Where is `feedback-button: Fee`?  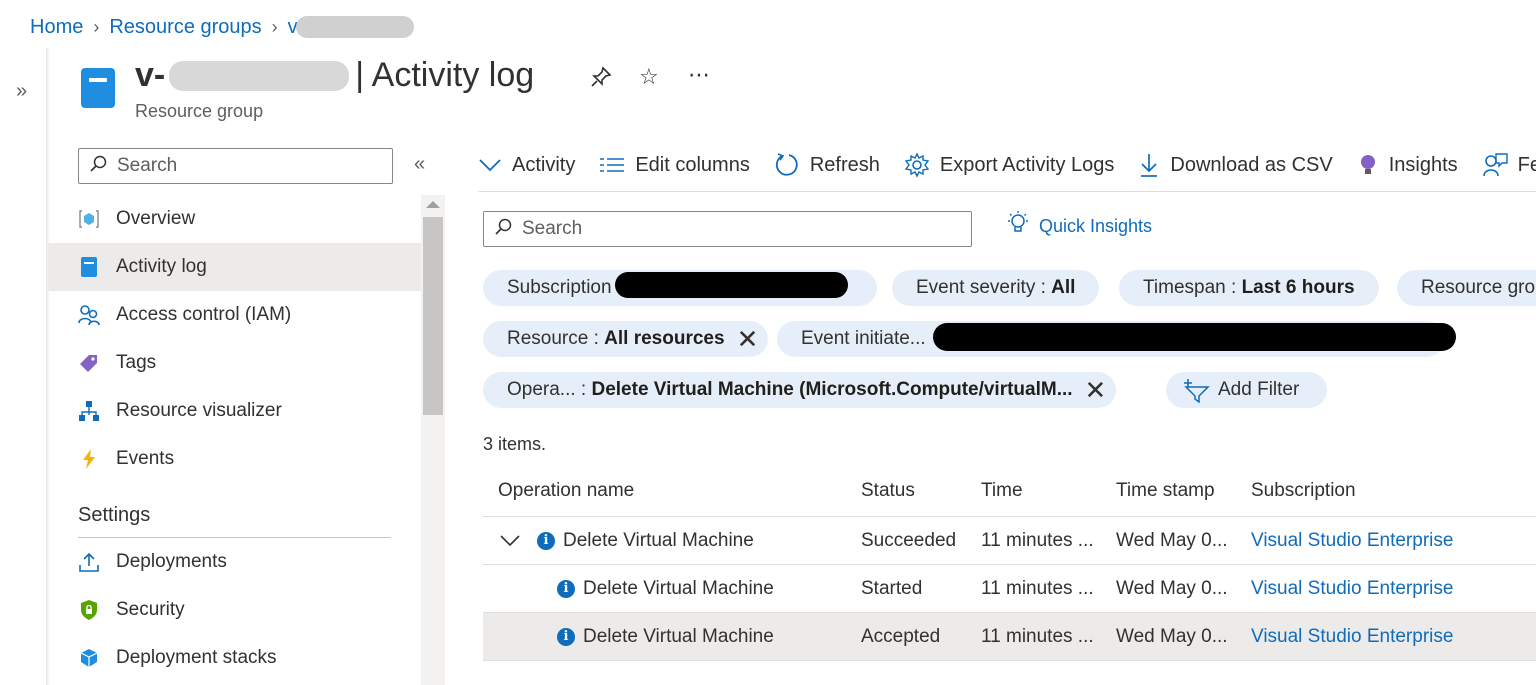 feedback-button: Fee is located at coordinates (1509, 165).